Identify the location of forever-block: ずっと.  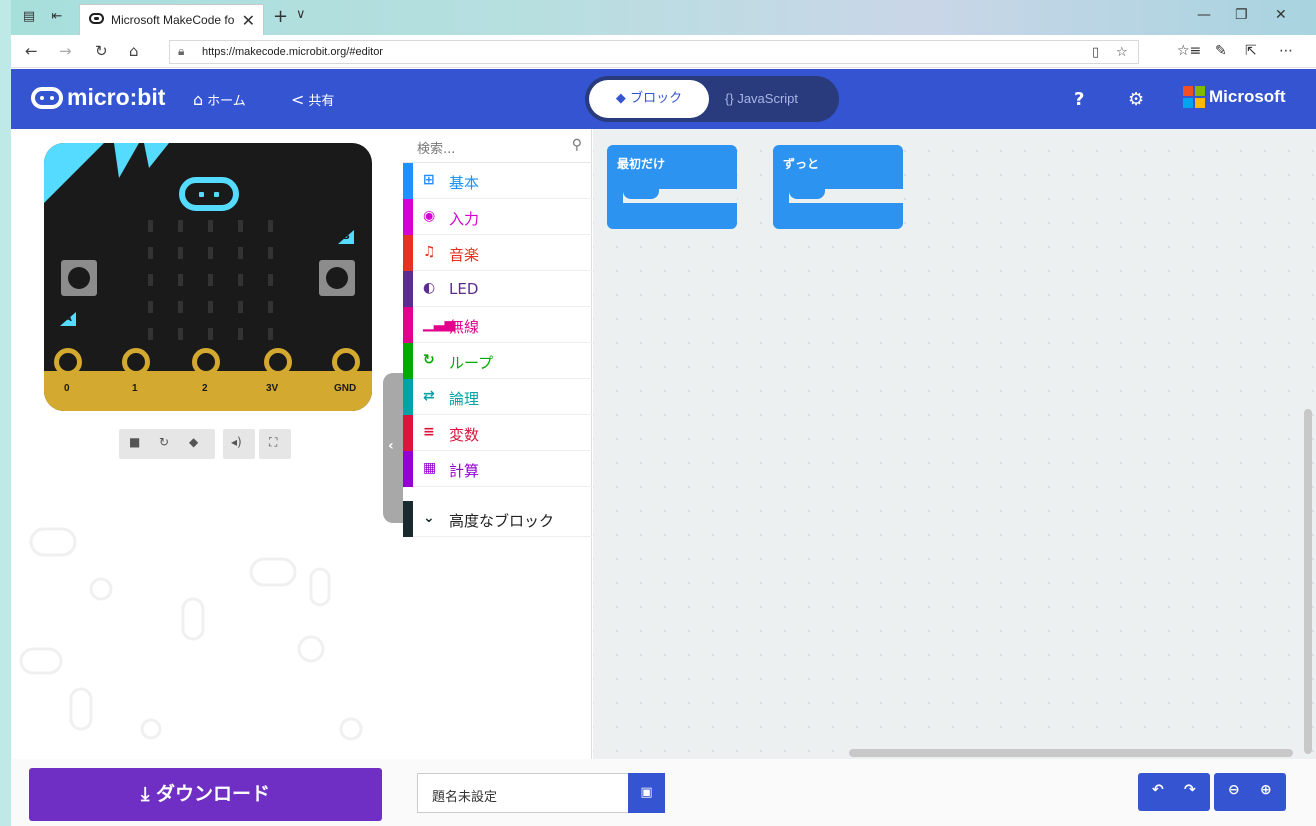
(838, 187).